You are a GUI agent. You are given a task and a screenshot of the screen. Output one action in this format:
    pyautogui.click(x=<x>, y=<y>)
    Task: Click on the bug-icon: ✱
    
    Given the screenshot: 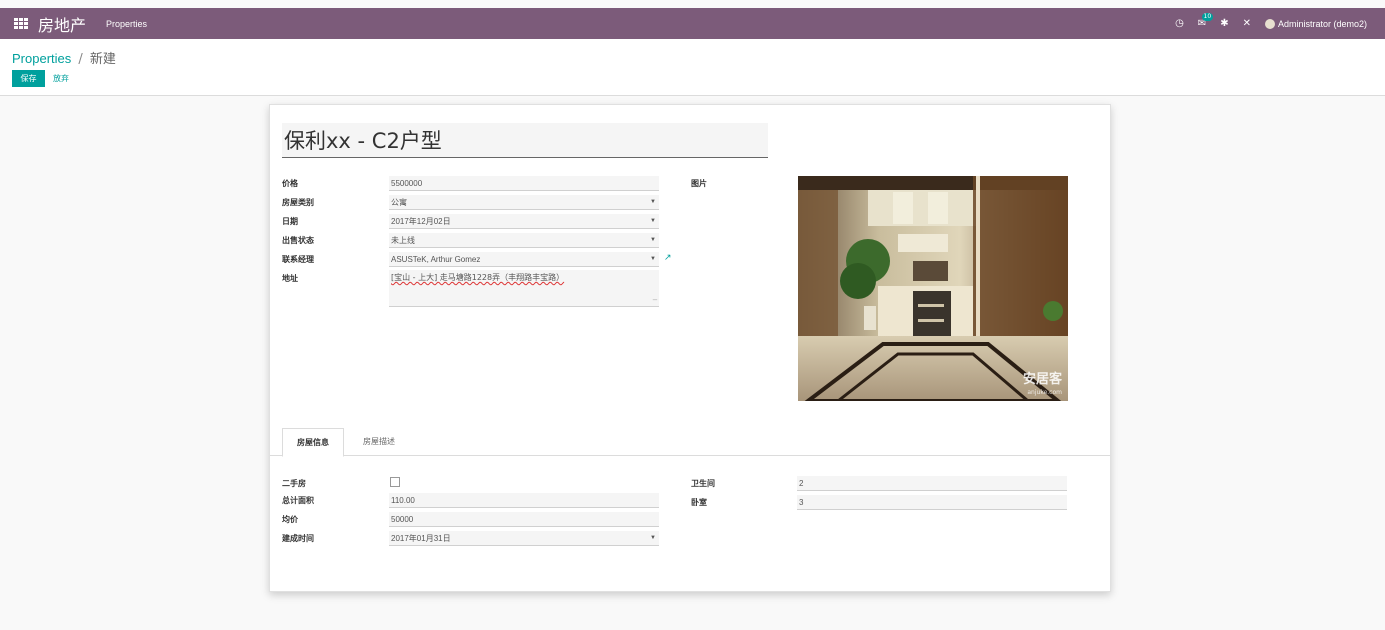 What is the action you would take?
    pyautogui.click(x=1224, y=23)
    